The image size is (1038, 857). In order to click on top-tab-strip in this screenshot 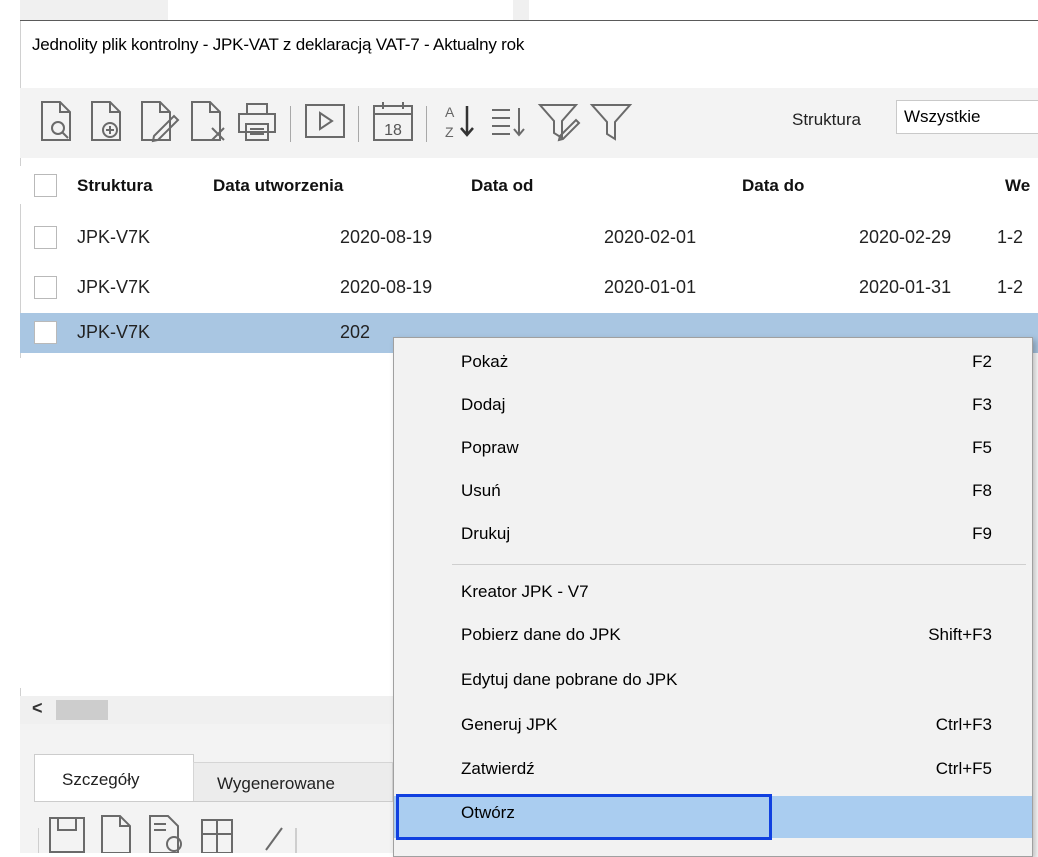, I will do `click(519, 10)`.